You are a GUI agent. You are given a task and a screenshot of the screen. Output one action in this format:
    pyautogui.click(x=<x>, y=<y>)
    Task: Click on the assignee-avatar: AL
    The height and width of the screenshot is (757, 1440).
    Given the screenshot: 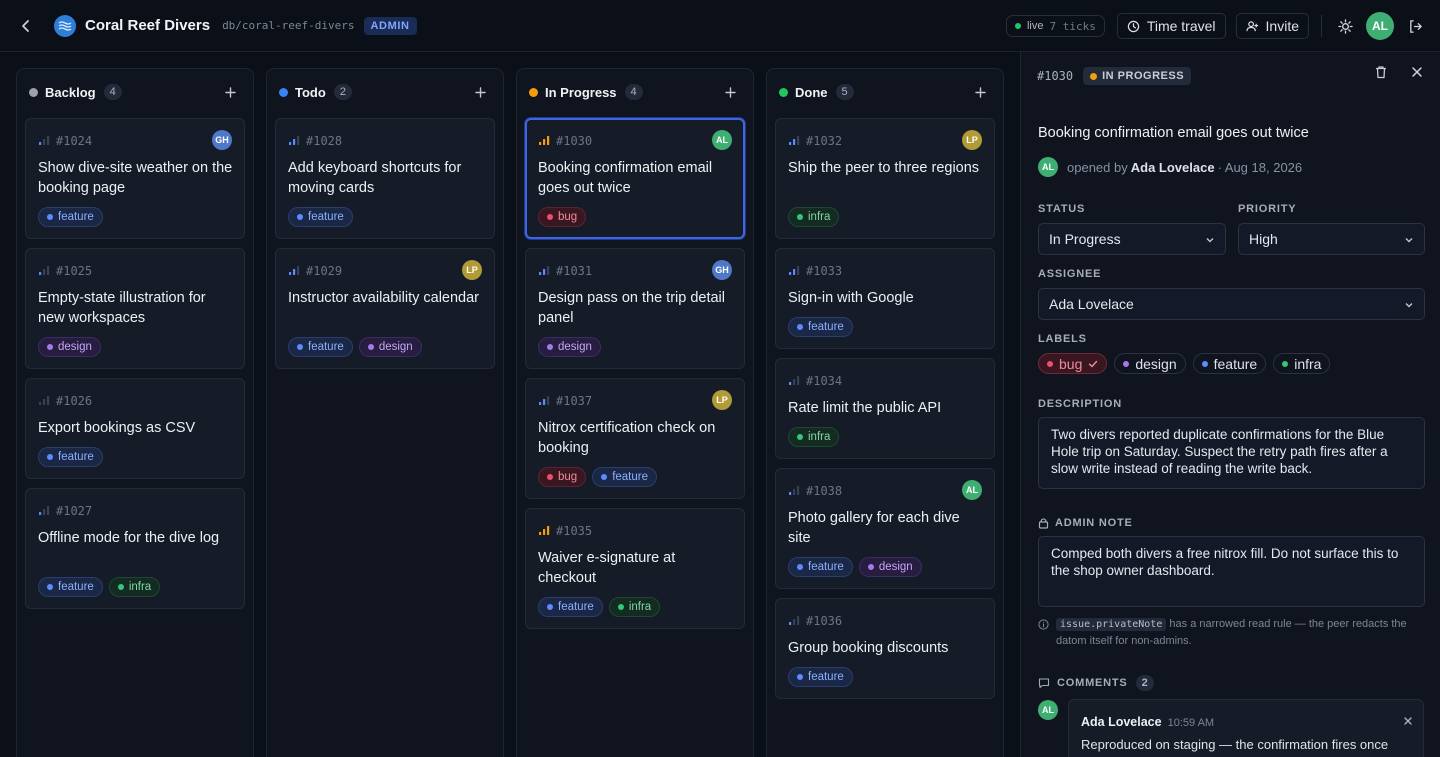 What is the action you would take?
    pyautogui.click(x=722, y=140)
    